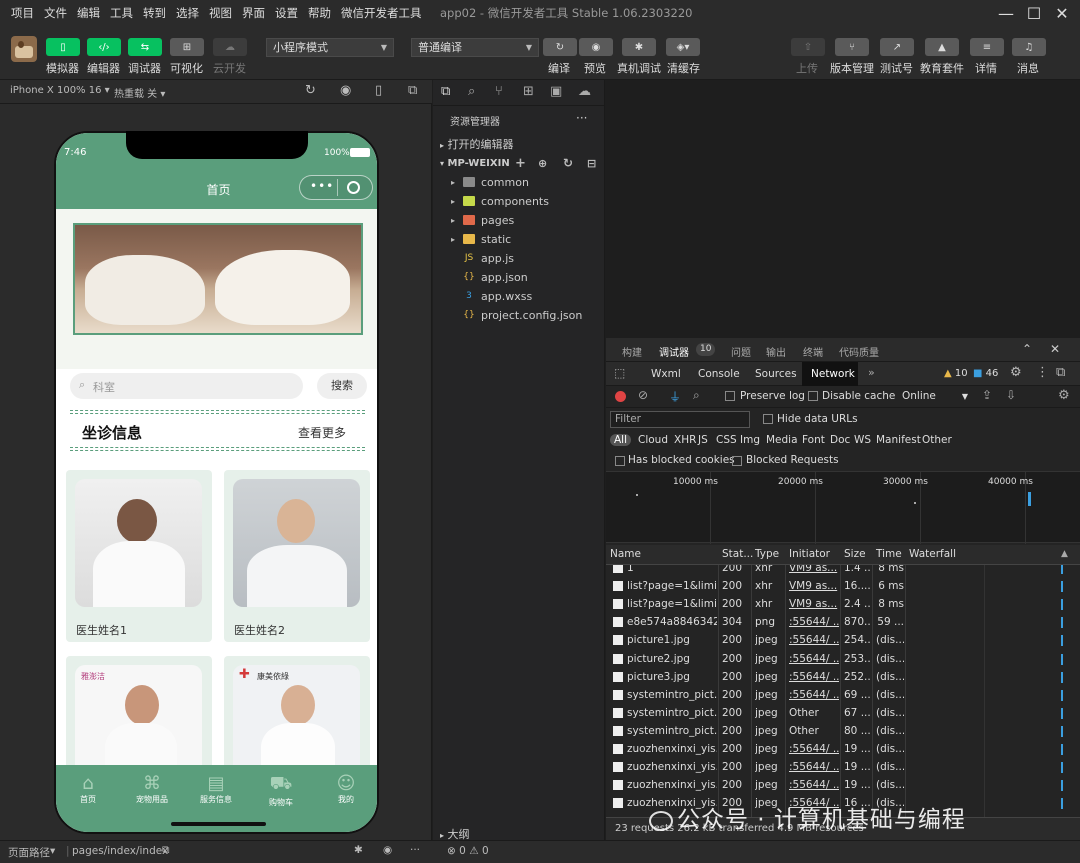 This screenshot has width=1080, height=863. I want to click on tab-cart: ⛟ 购物车, so click(281, 790).